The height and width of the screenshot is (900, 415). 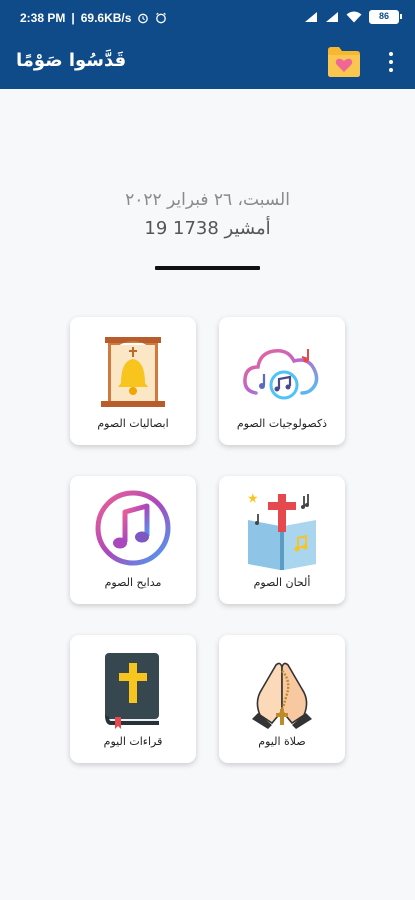 What do you see at coordinates (106, 18) in the screenshot?
I see `status-speed: 69.6KB/s` at bounding box center [106, 18].